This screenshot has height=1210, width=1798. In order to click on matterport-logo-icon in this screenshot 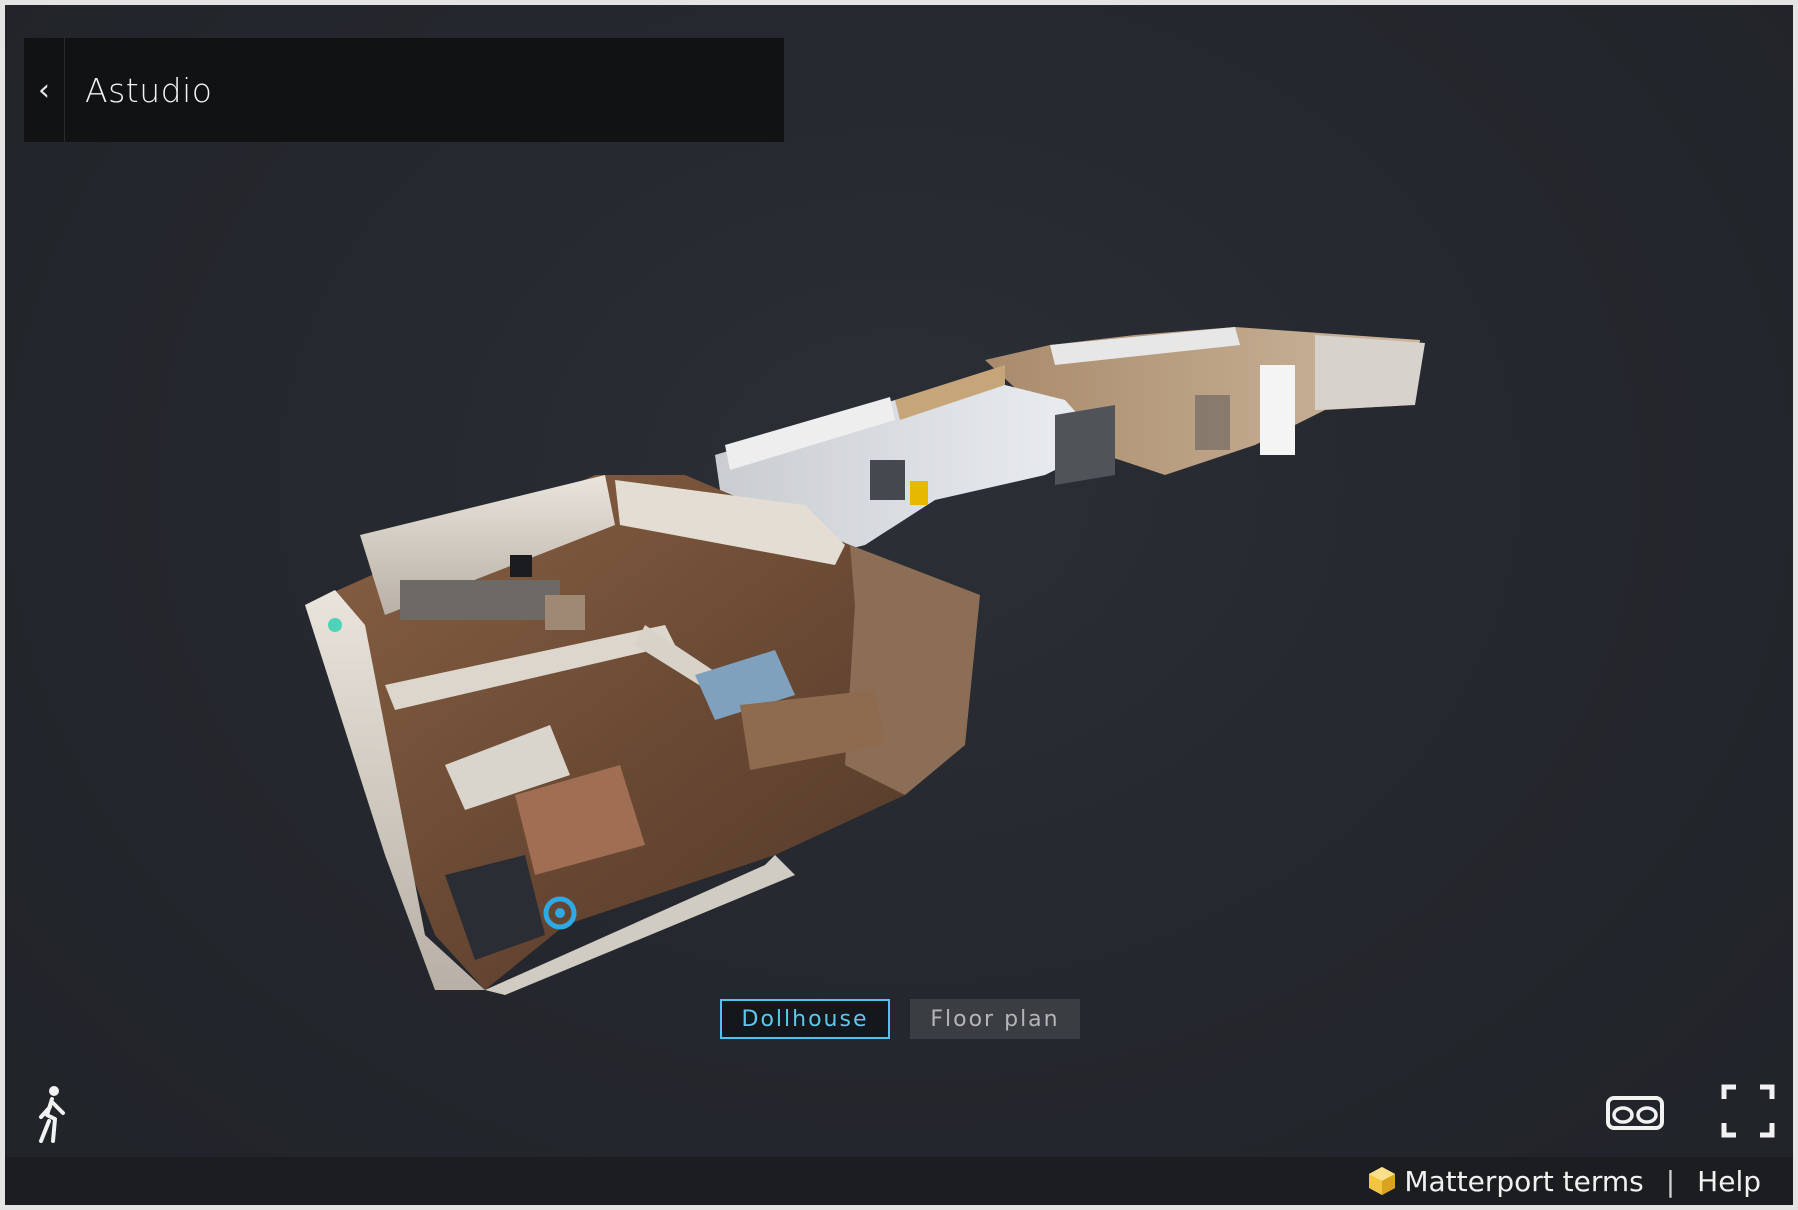, I will do `click(1382, 1181)`.